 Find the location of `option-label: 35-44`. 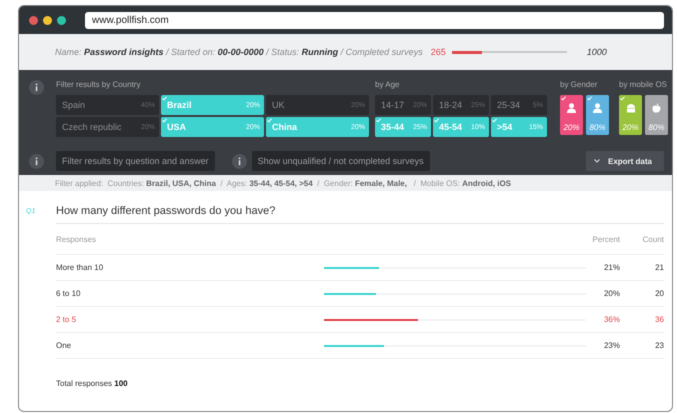

option-label: 35-44 is located at coordinates (392, 127).